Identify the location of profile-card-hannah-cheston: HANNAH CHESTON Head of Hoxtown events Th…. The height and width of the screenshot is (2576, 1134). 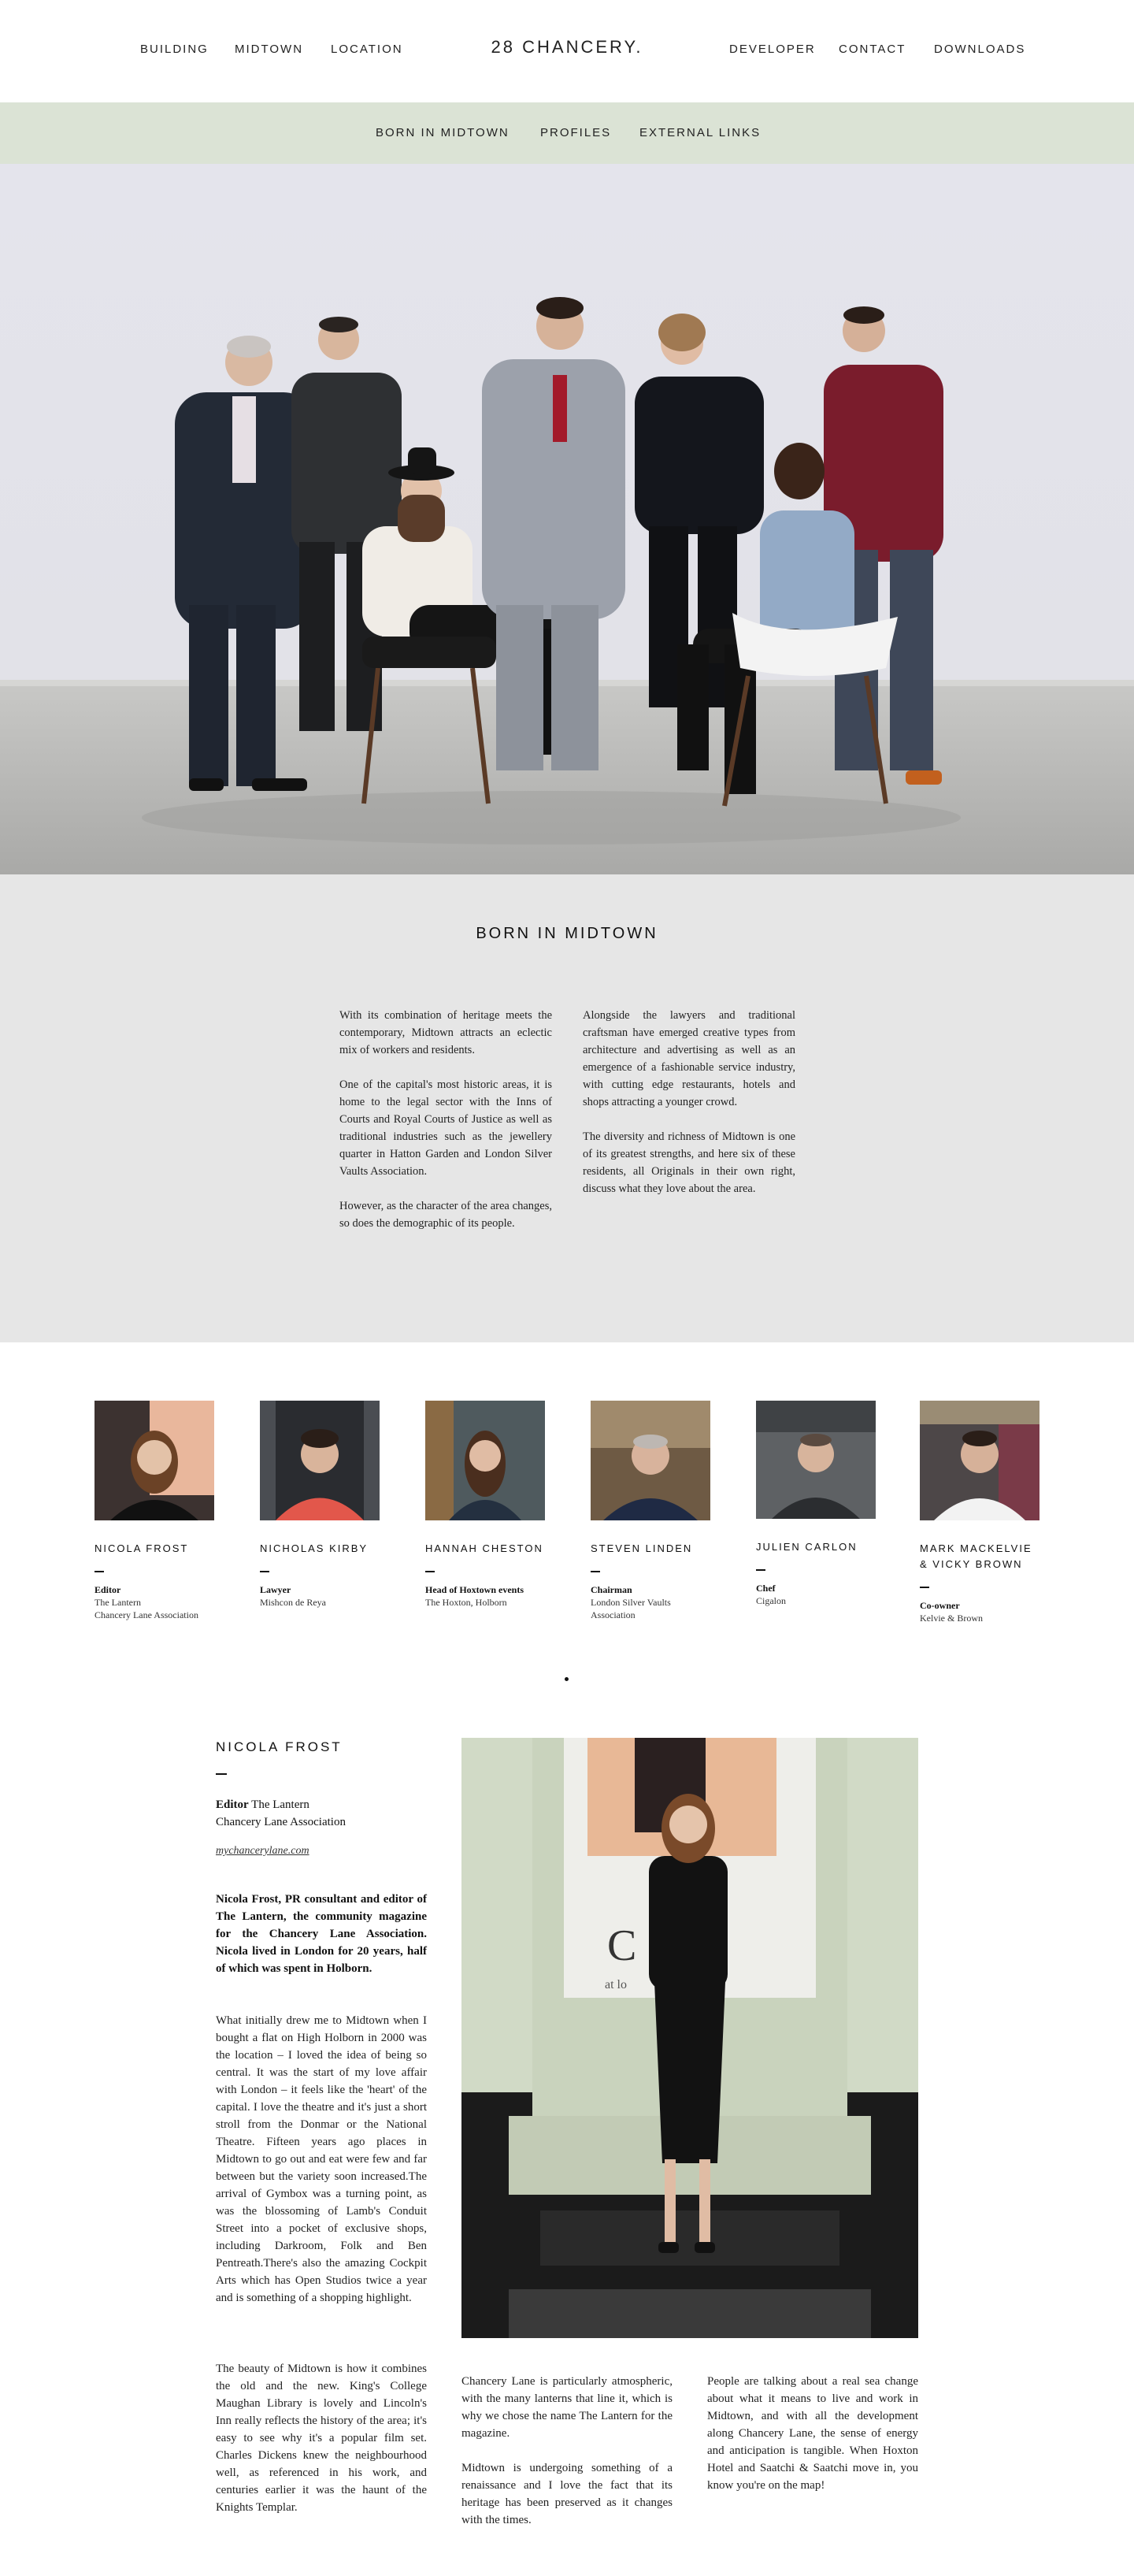
(485, 1505).